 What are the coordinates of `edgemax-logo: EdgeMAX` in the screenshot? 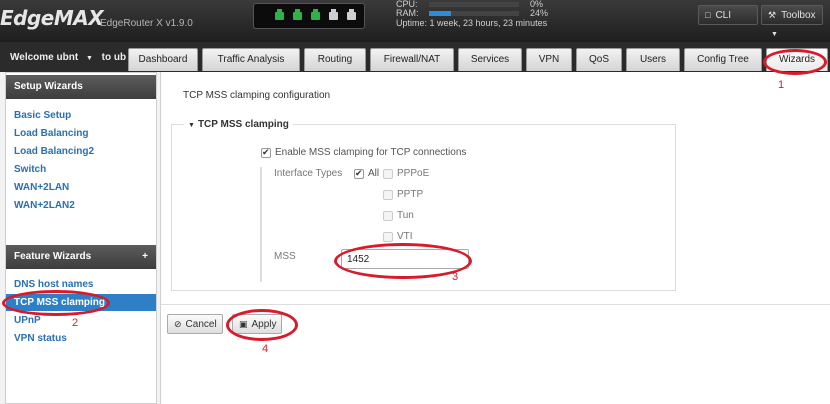 It's located at (52, 18).